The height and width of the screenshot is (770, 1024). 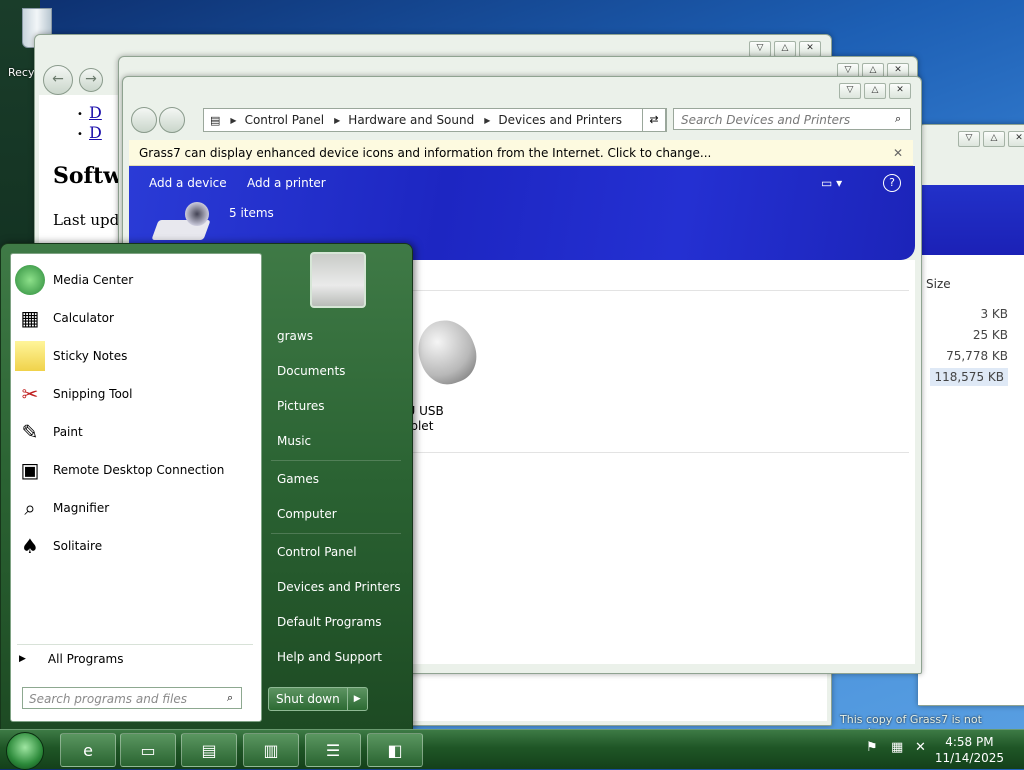 I want to click on start-item-games: Games, so click(x=298, y=479).